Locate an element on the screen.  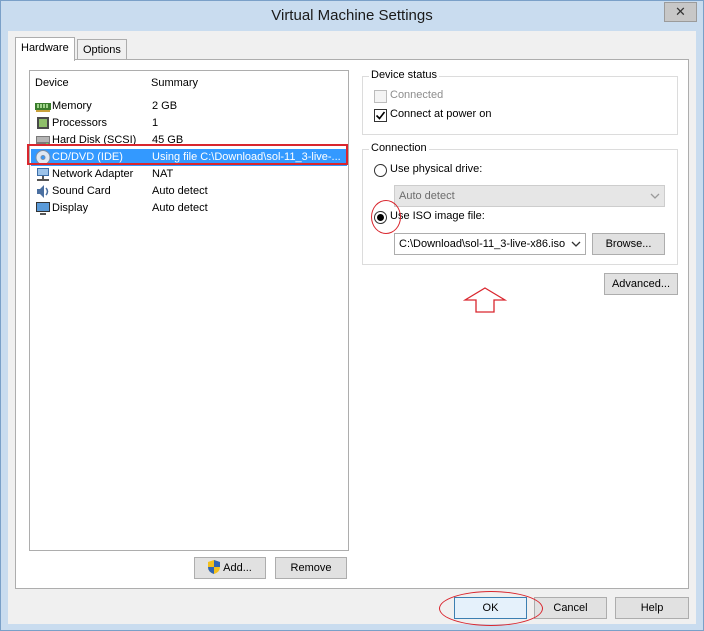
use-physical-drive-label: Use physical drive: is located at coordinates (436, 169).